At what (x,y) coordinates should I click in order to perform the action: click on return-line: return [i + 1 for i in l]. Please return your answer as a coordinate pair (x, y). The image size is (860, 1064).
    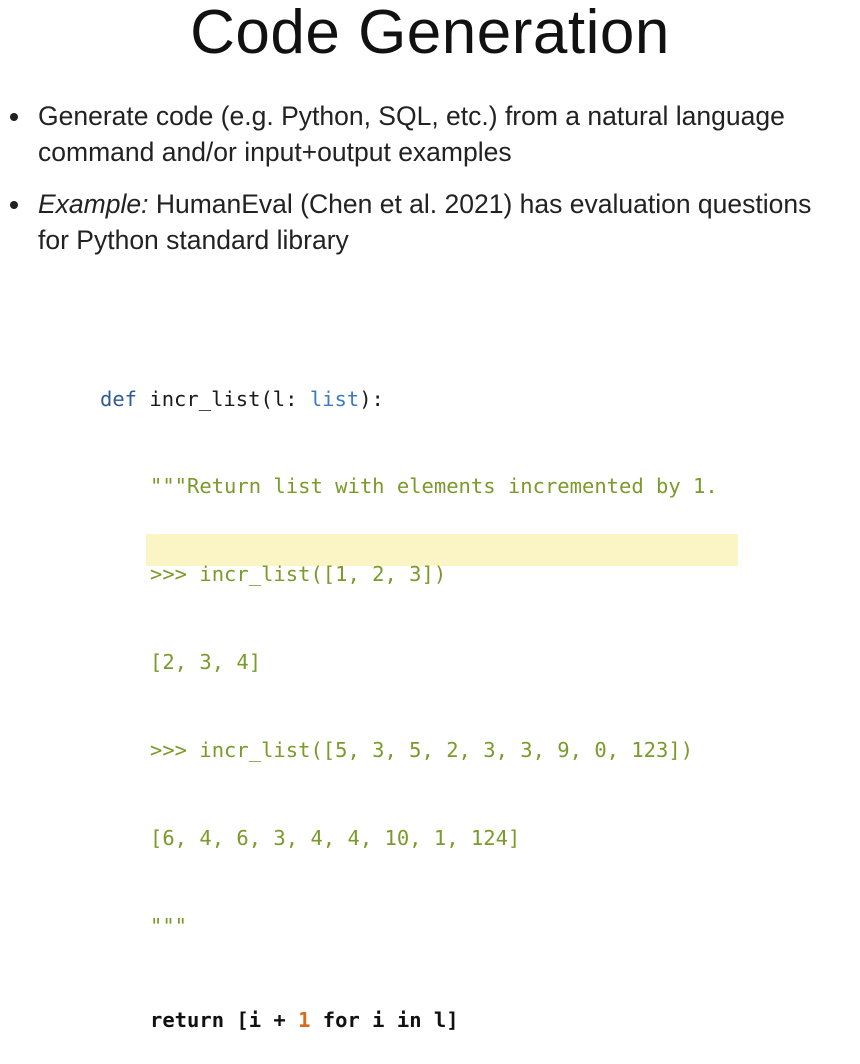
    Looking at the image, I should click on (409, 1020).